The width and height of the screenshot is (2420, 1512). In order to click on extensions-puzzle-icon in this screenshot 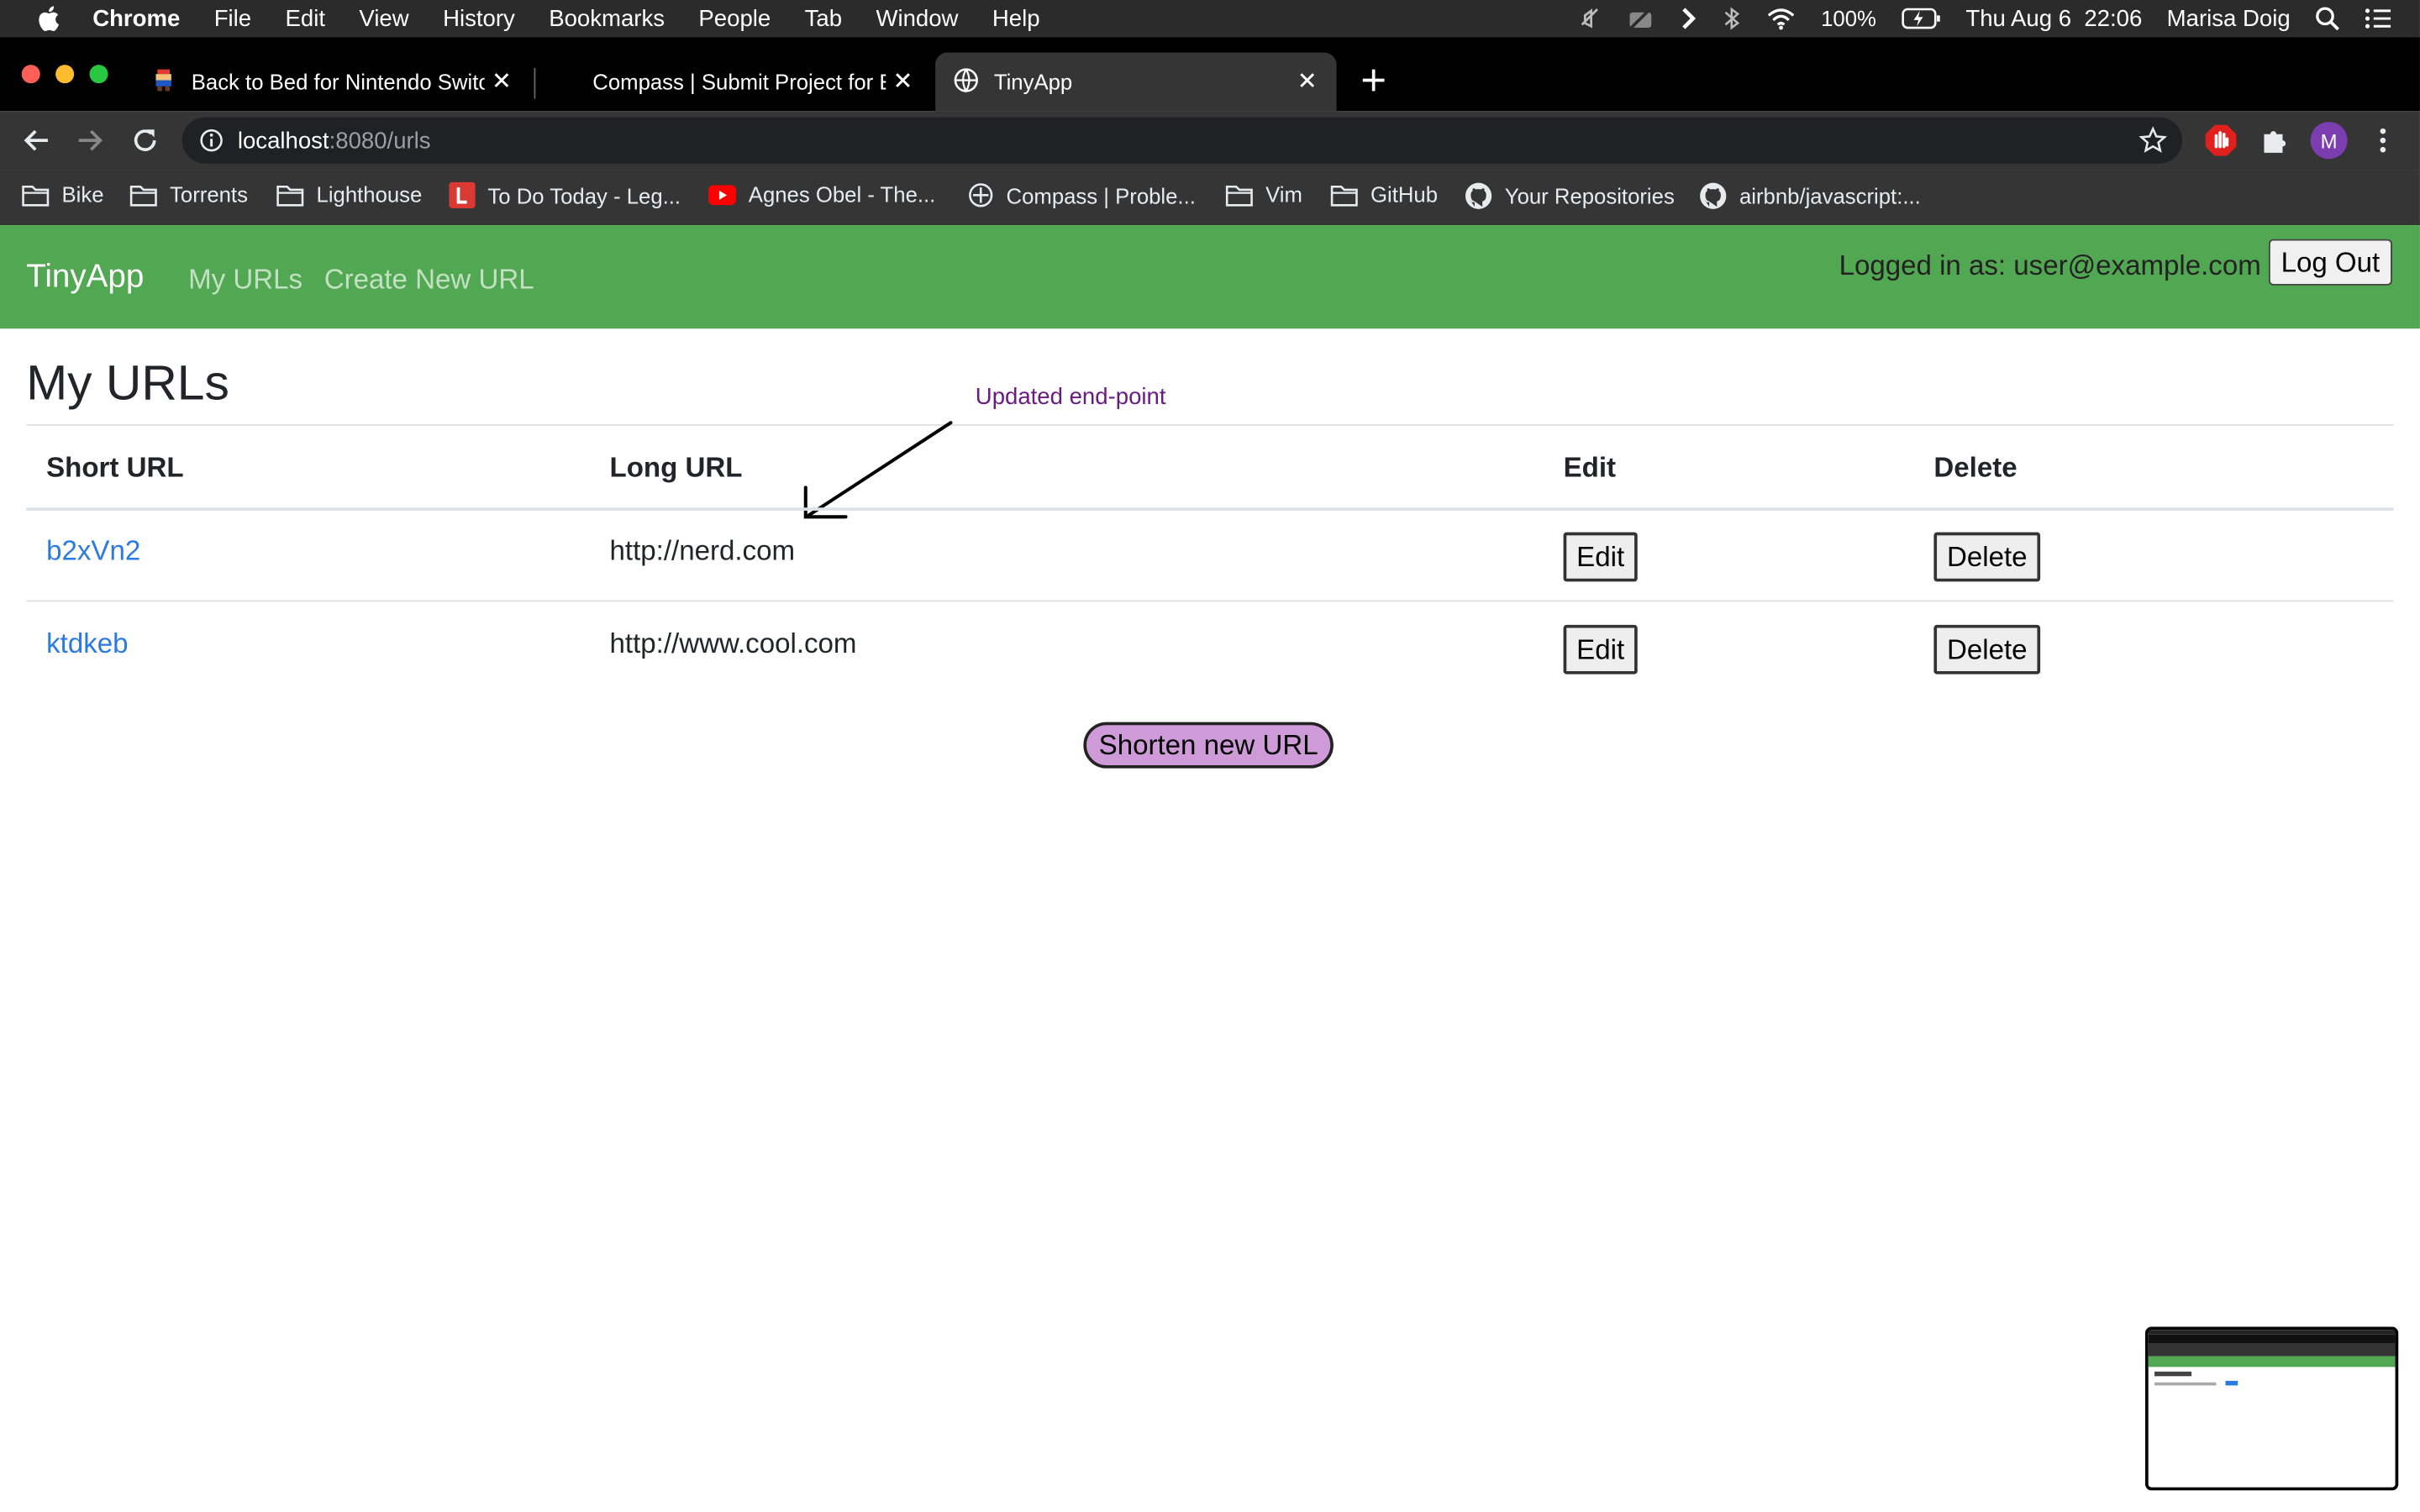, I will do `click(2275, 144)`.